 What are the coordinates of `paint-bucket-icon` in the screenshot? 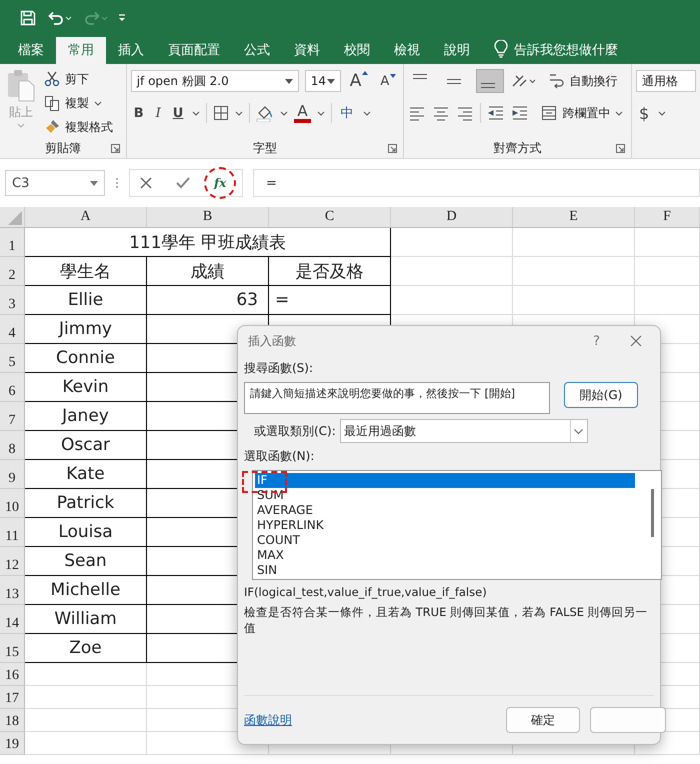 It's located at (265, 113).